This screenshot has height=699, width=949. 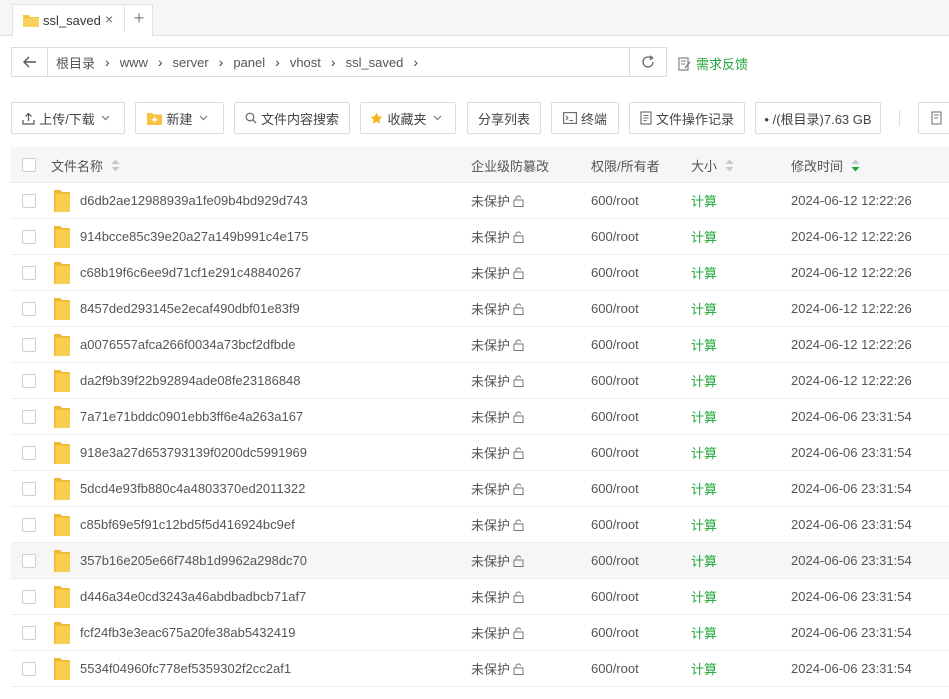 I want to click on breadcrumb-ssl-saved: ssl_saved, so click(x=375, y=62).